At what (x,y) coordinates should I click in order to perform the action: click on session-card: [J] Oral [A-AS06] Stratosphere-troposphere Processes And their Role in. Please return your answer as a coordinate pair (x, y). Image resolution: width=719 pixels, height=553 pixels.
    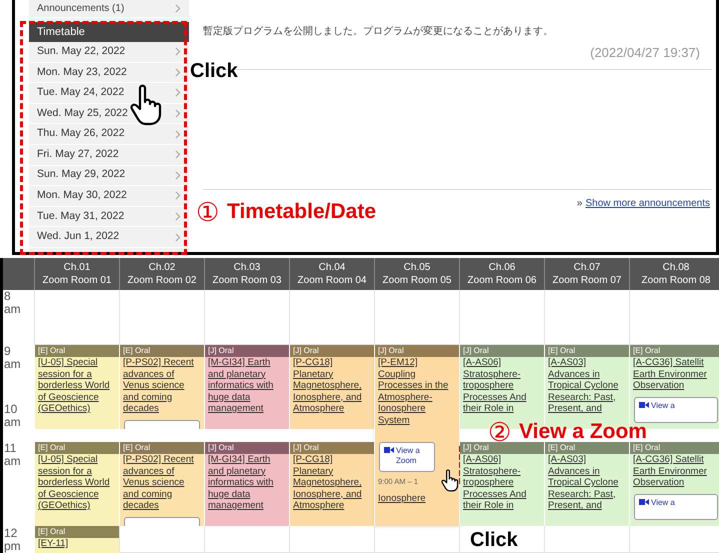
    Looking at the image, I should click on (501, 484).